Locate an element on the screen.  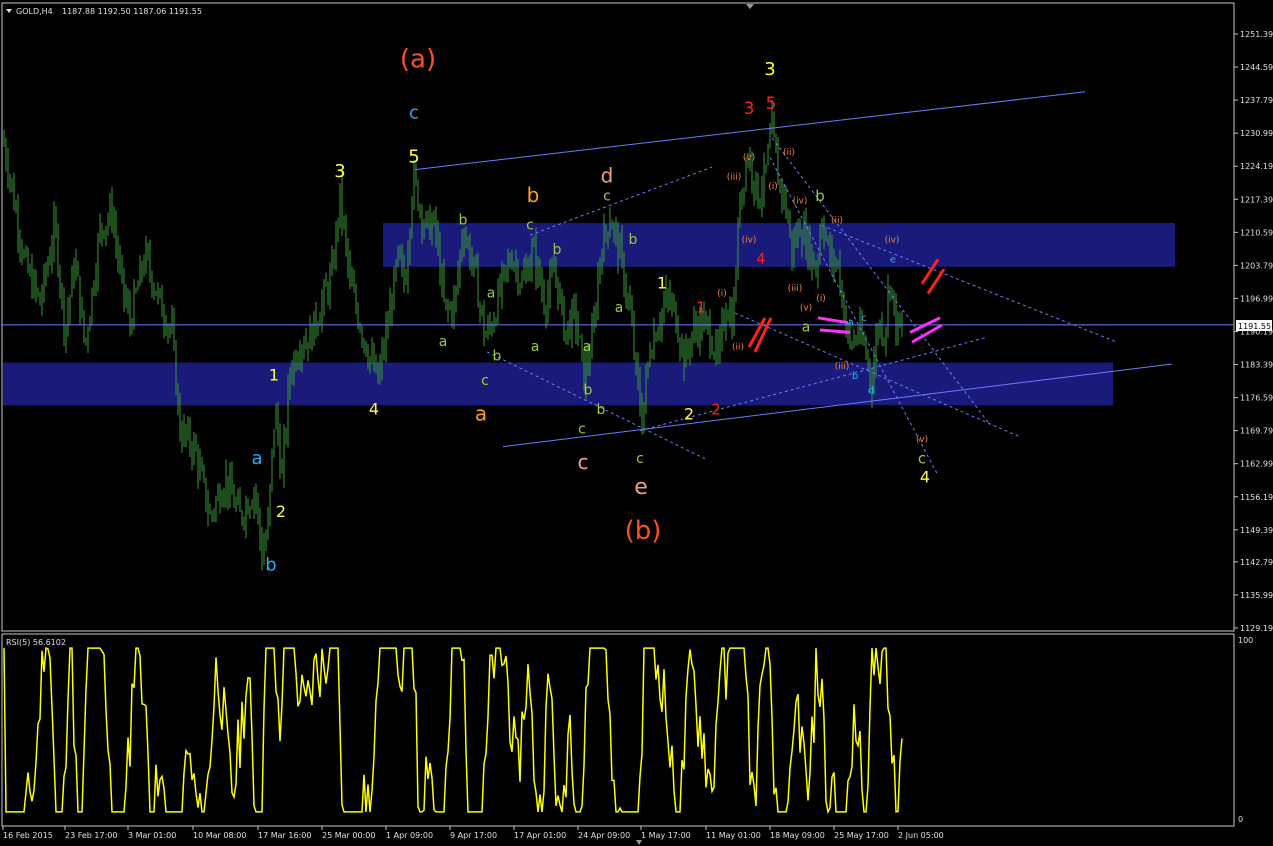
x-tick-label: 16 Feb 2015 is located at coordinates (28, 835).